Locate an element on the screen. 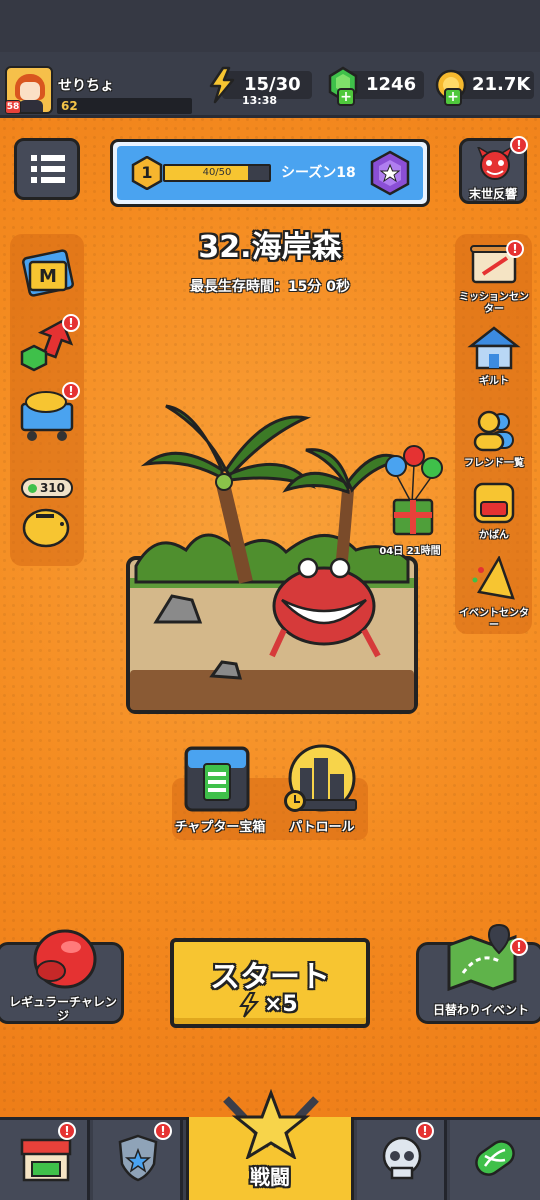 This screenshot has width=540, height=1200. list-icon is located at coordinates (48, 171).